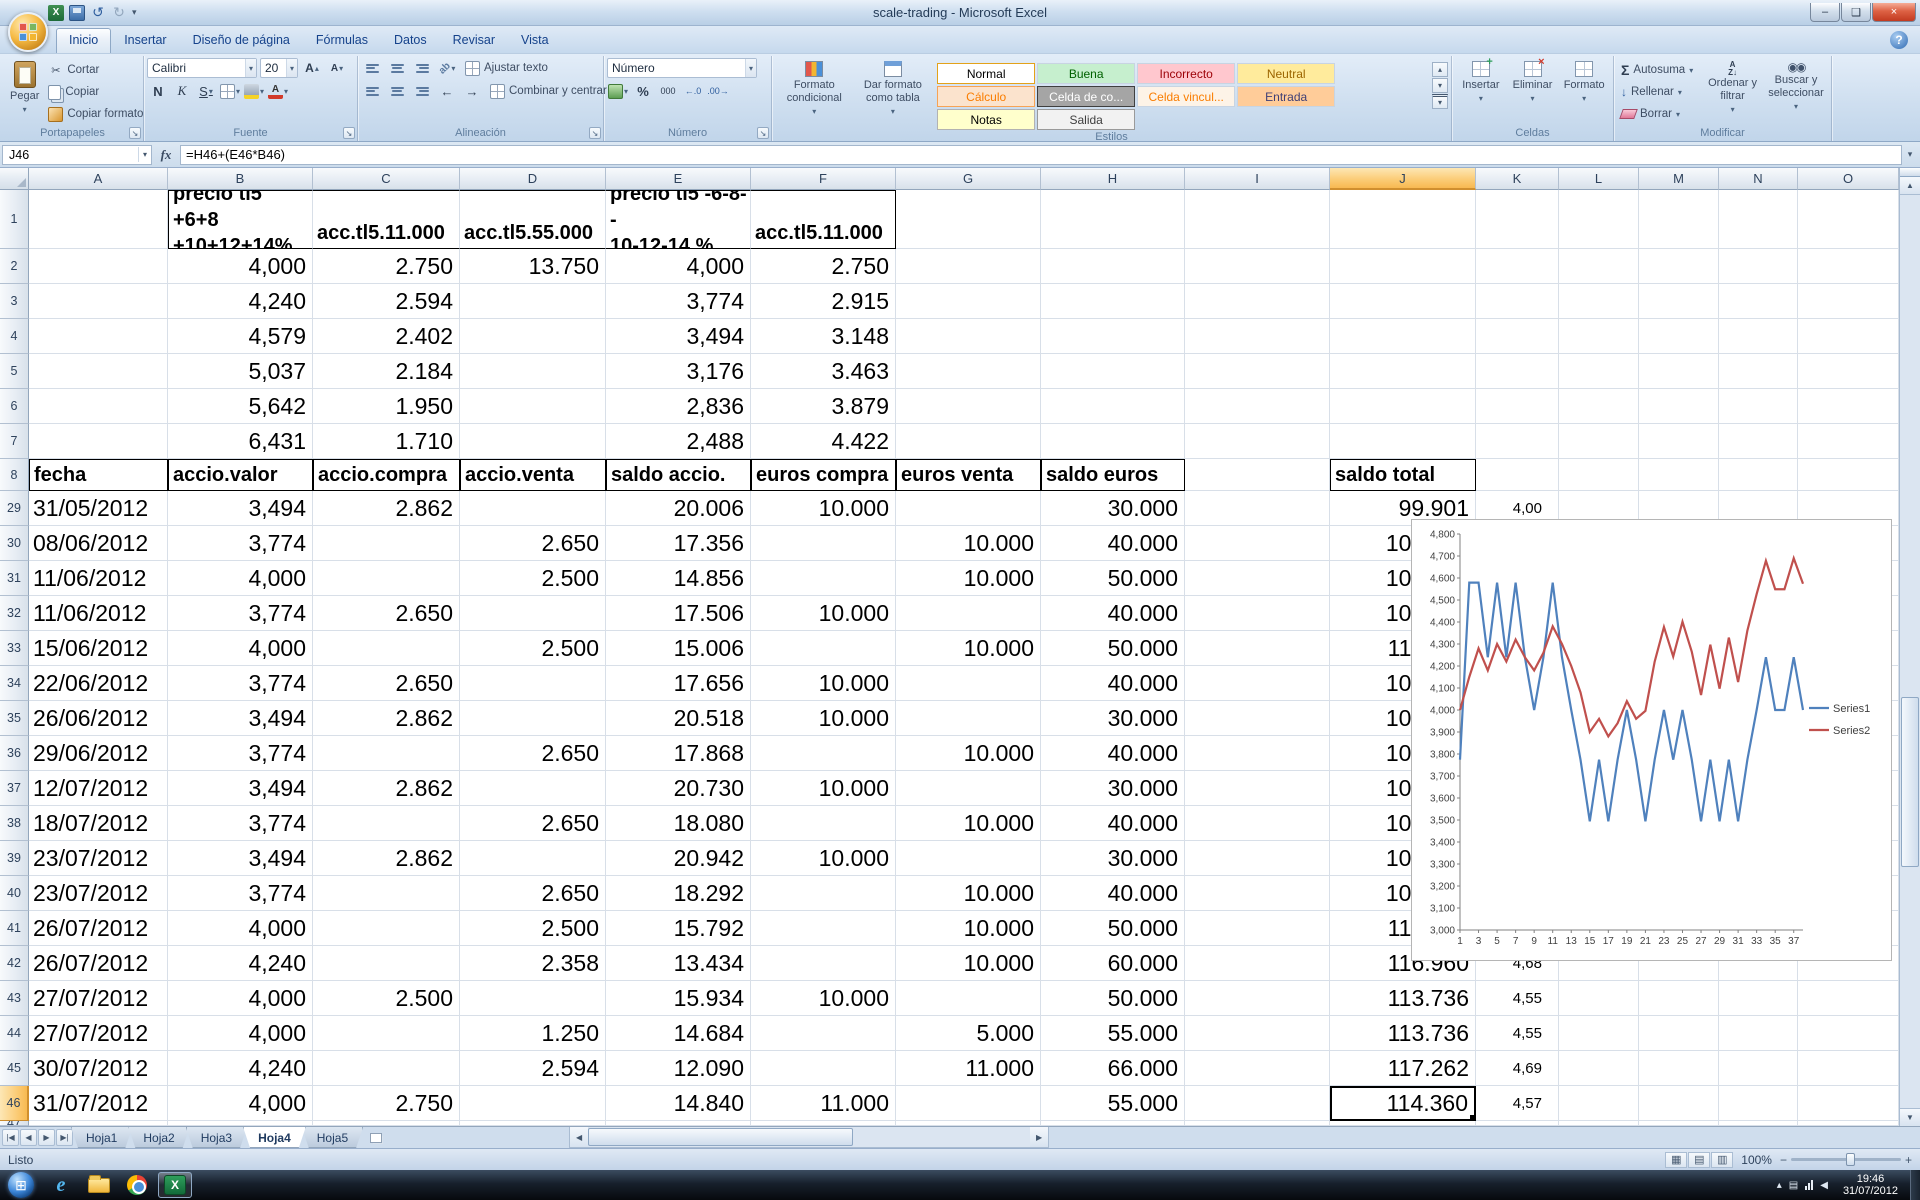 This screenshot has width=1920, height=1200. Describe the element at coordinates (386, 648) in the screenshot. I see `cell-C33` at that location.